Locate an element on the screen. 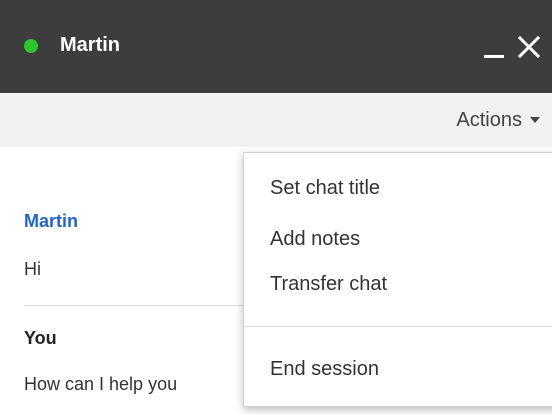  menu-divider is located at coordinates (398, 326).